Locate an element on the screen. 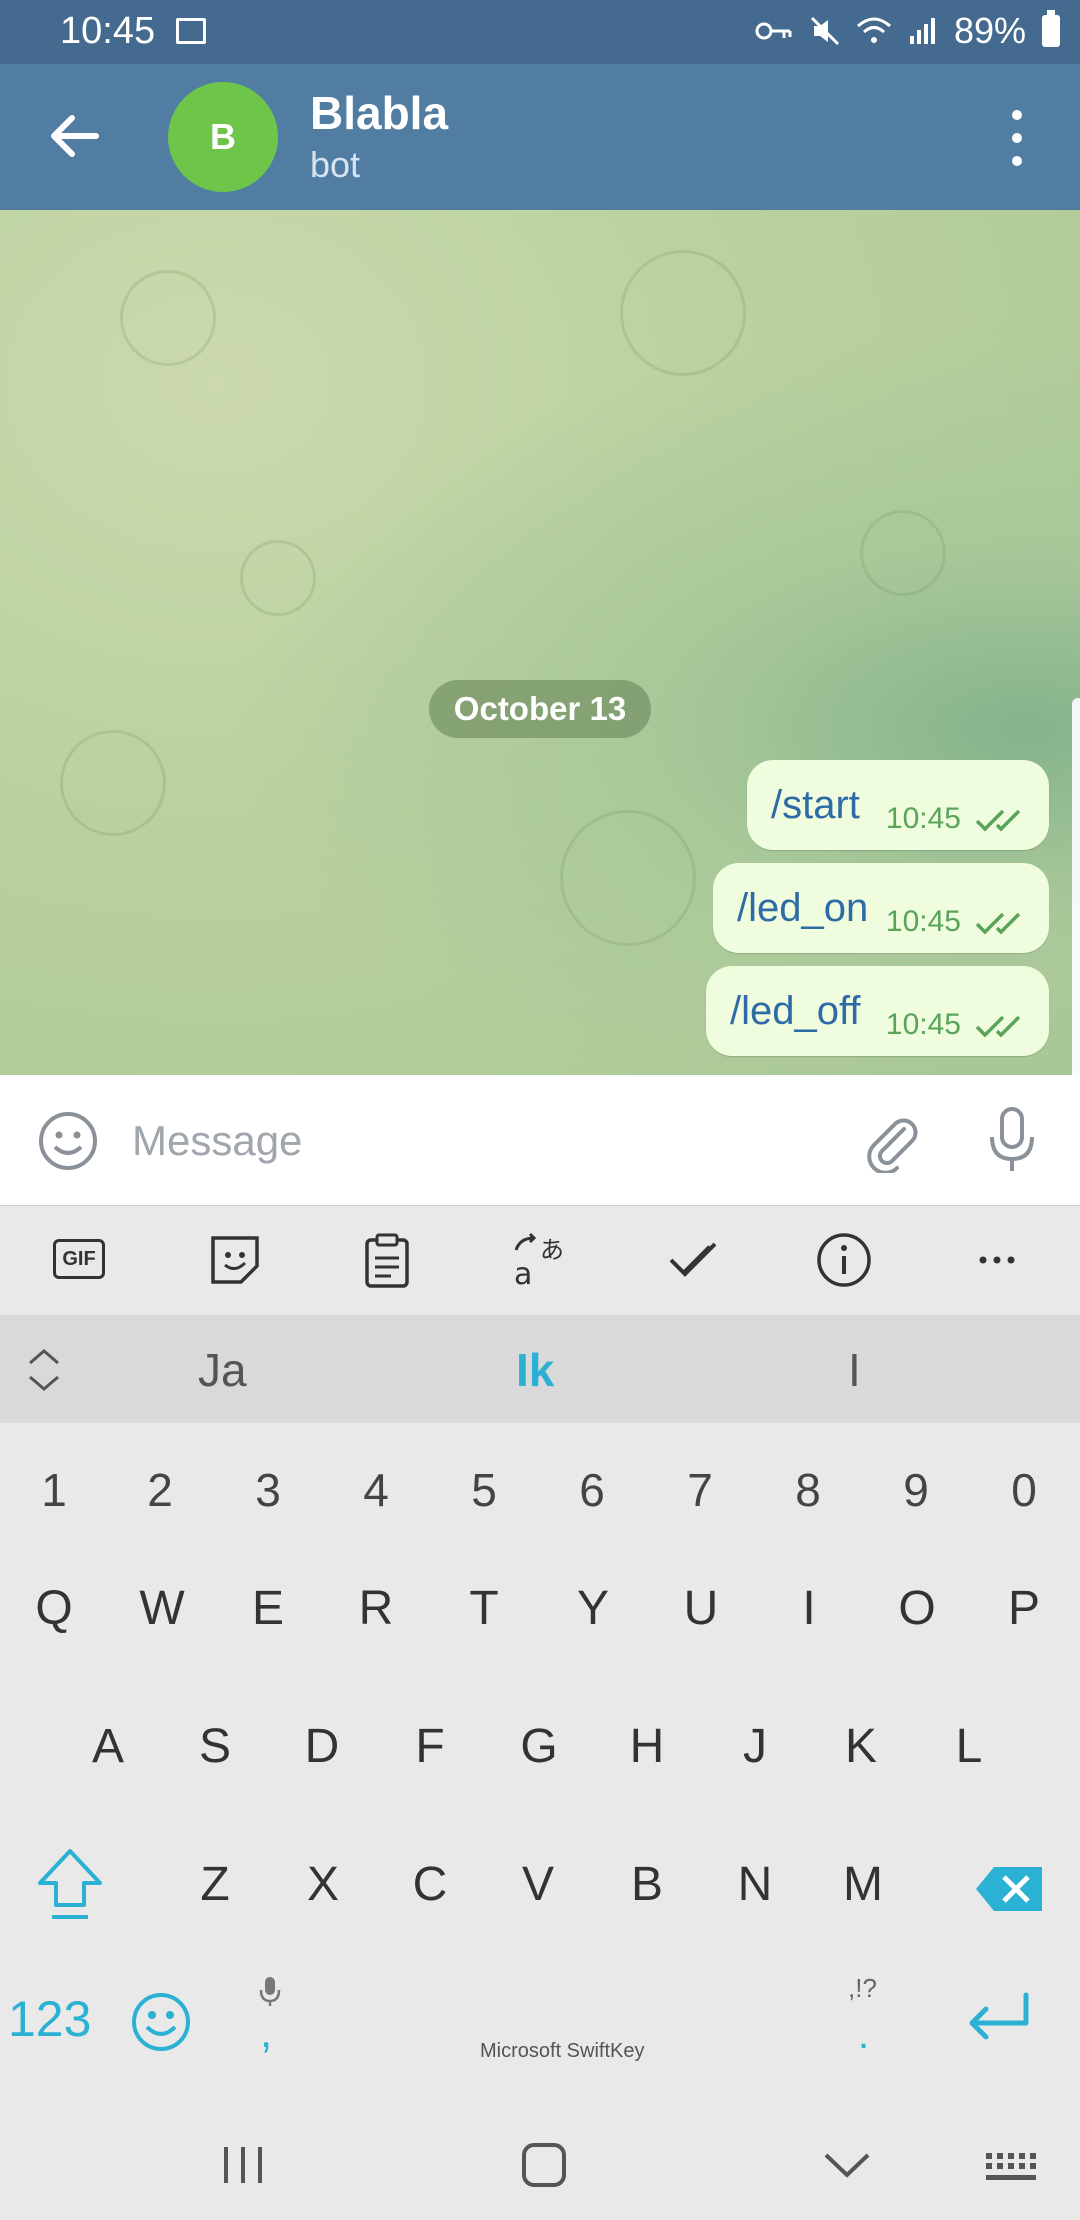  key-s: S is located at coordinates (215, 1746).